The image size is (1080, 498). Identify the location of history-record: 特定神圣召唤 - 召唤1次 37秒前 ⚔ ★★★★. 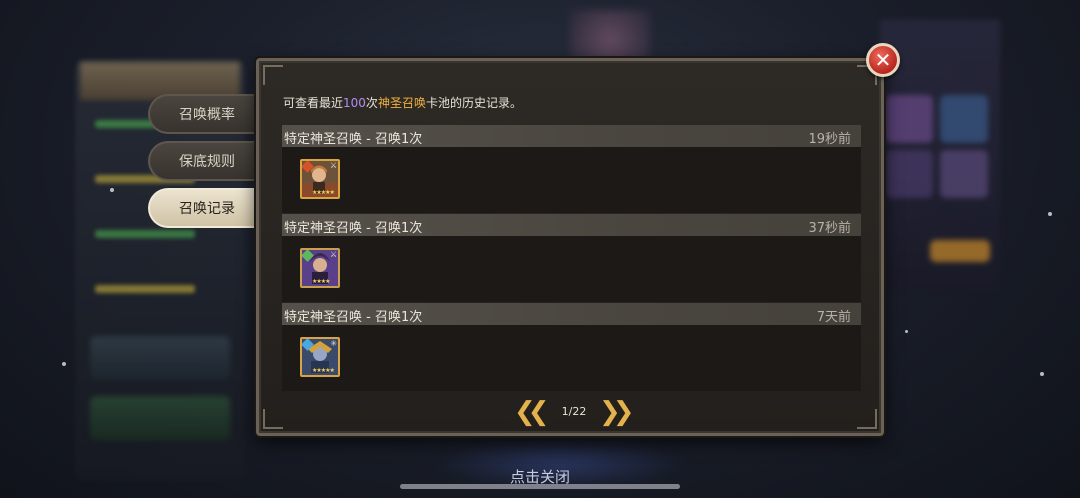
(571, 258).